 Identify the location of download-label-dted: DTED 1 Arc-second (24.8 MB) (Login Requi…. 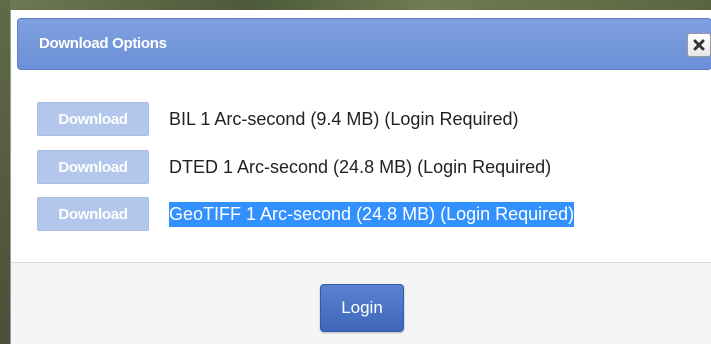
(360, 166).